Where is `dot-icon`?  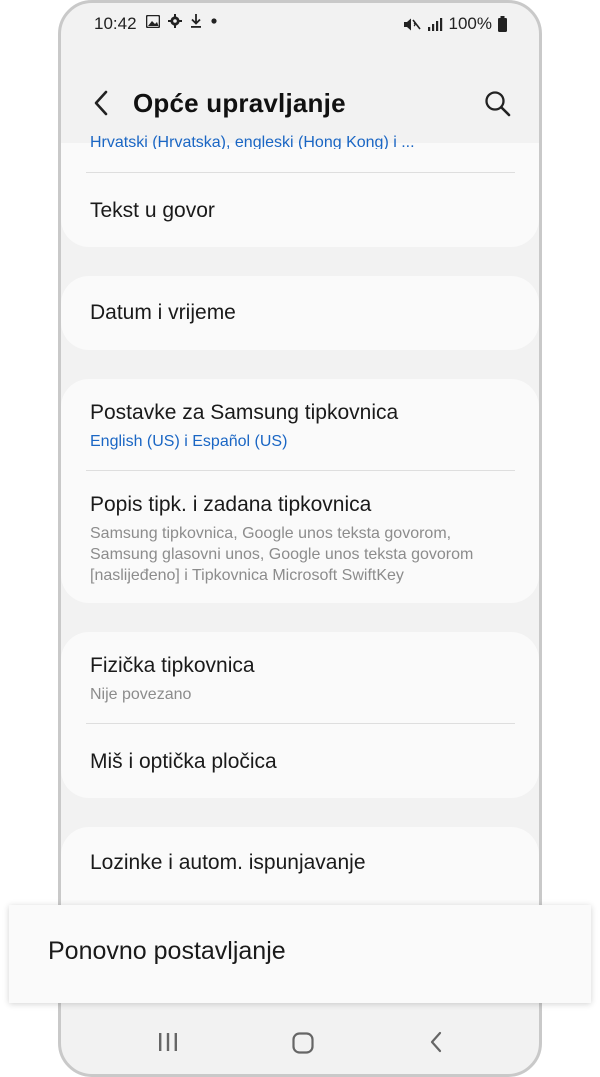 dot-icon is located at coordinates (214, 21).